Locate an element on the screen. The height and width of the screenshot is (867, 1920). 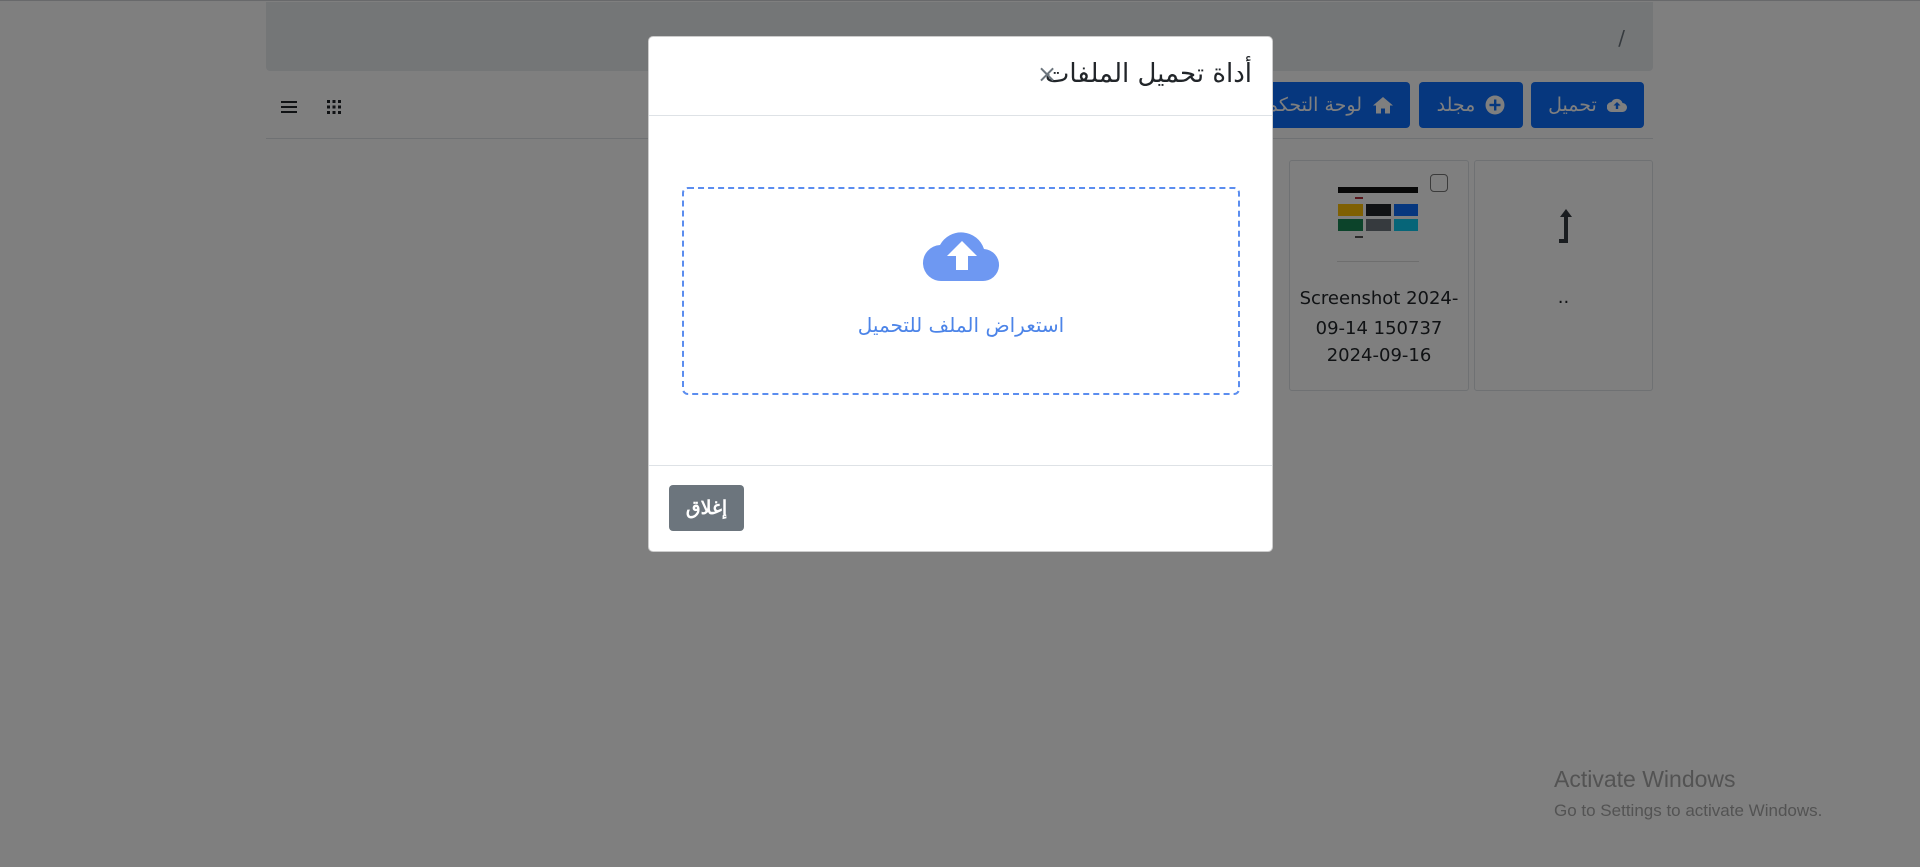
cloud-upload-icon is located at coordinates (961, 257).